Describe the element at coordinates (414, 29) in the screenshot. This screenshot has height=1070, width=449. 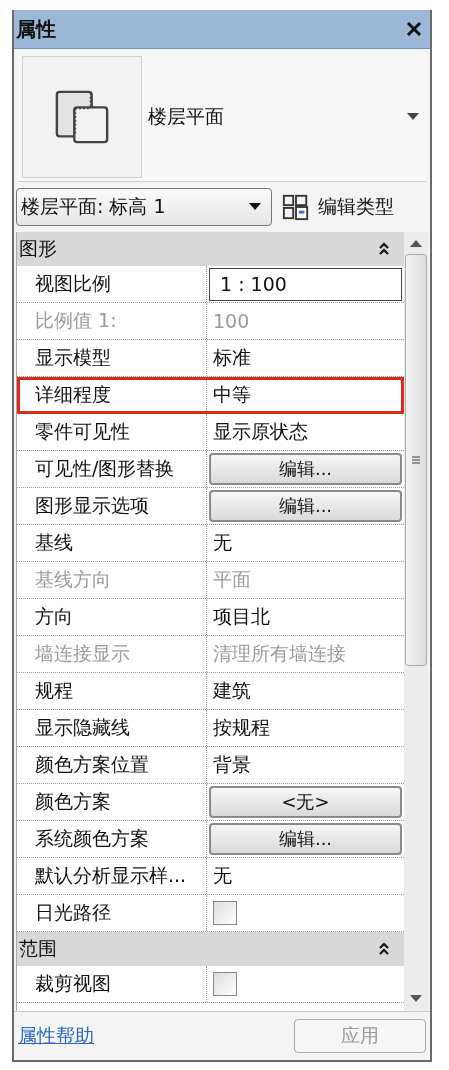
I see `close-icon` at that location.